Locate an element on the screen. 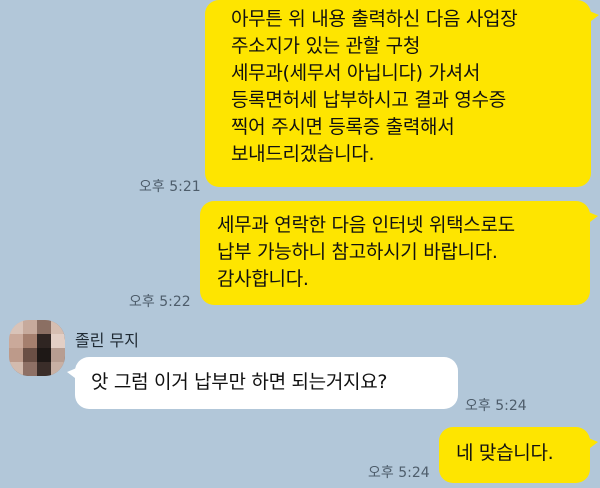 The height and width of the screenshot is (488, 600). sender-name: 졸린 무지 is located at coordinates (107, 340).